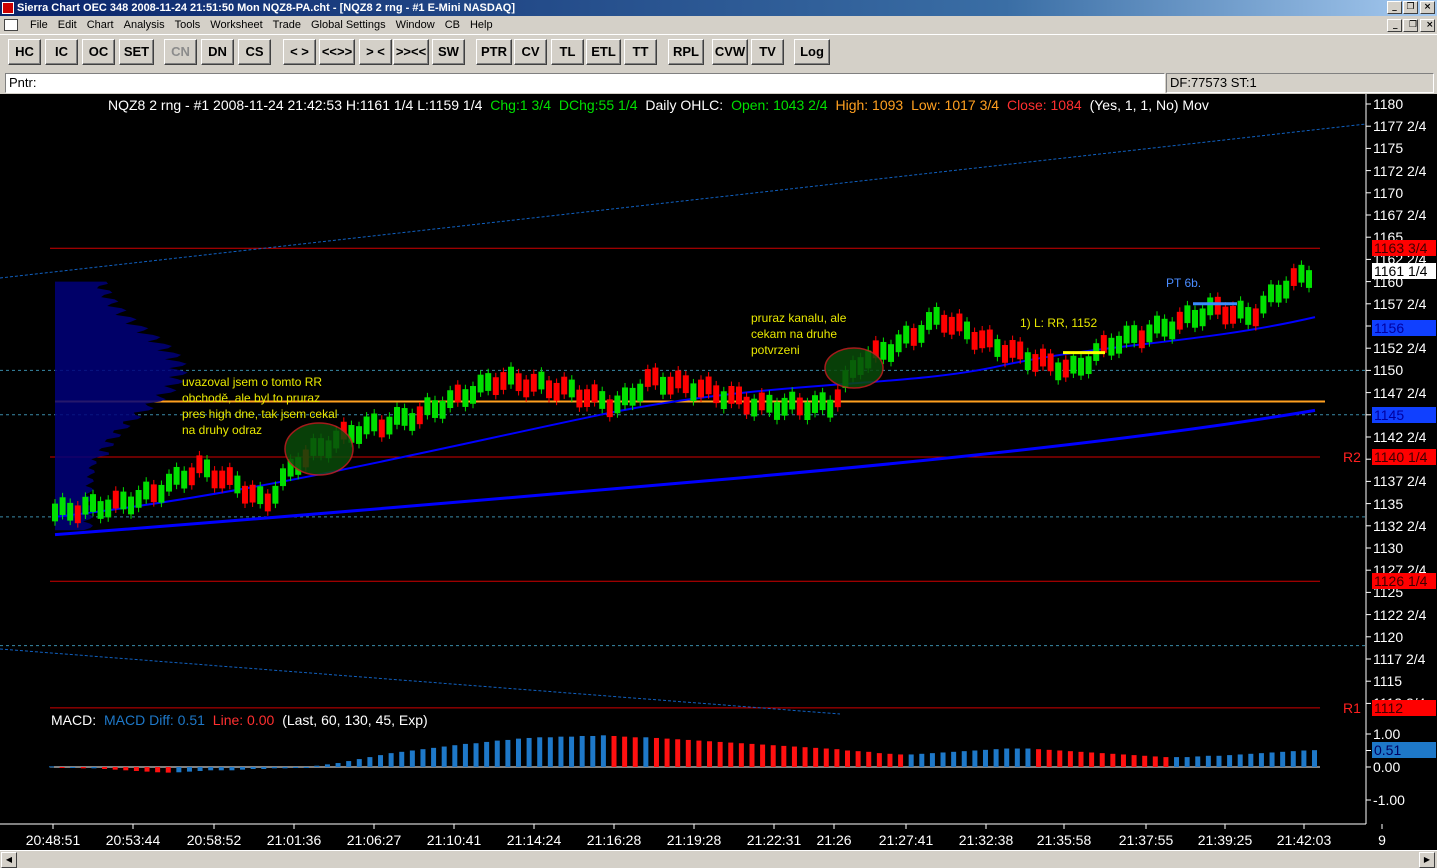 The width and height of the screenshot is (1437, 868). Describe the element at coordinates (254, 52) in the screenshot. I see `toolbar-button-6: CS` at that location.